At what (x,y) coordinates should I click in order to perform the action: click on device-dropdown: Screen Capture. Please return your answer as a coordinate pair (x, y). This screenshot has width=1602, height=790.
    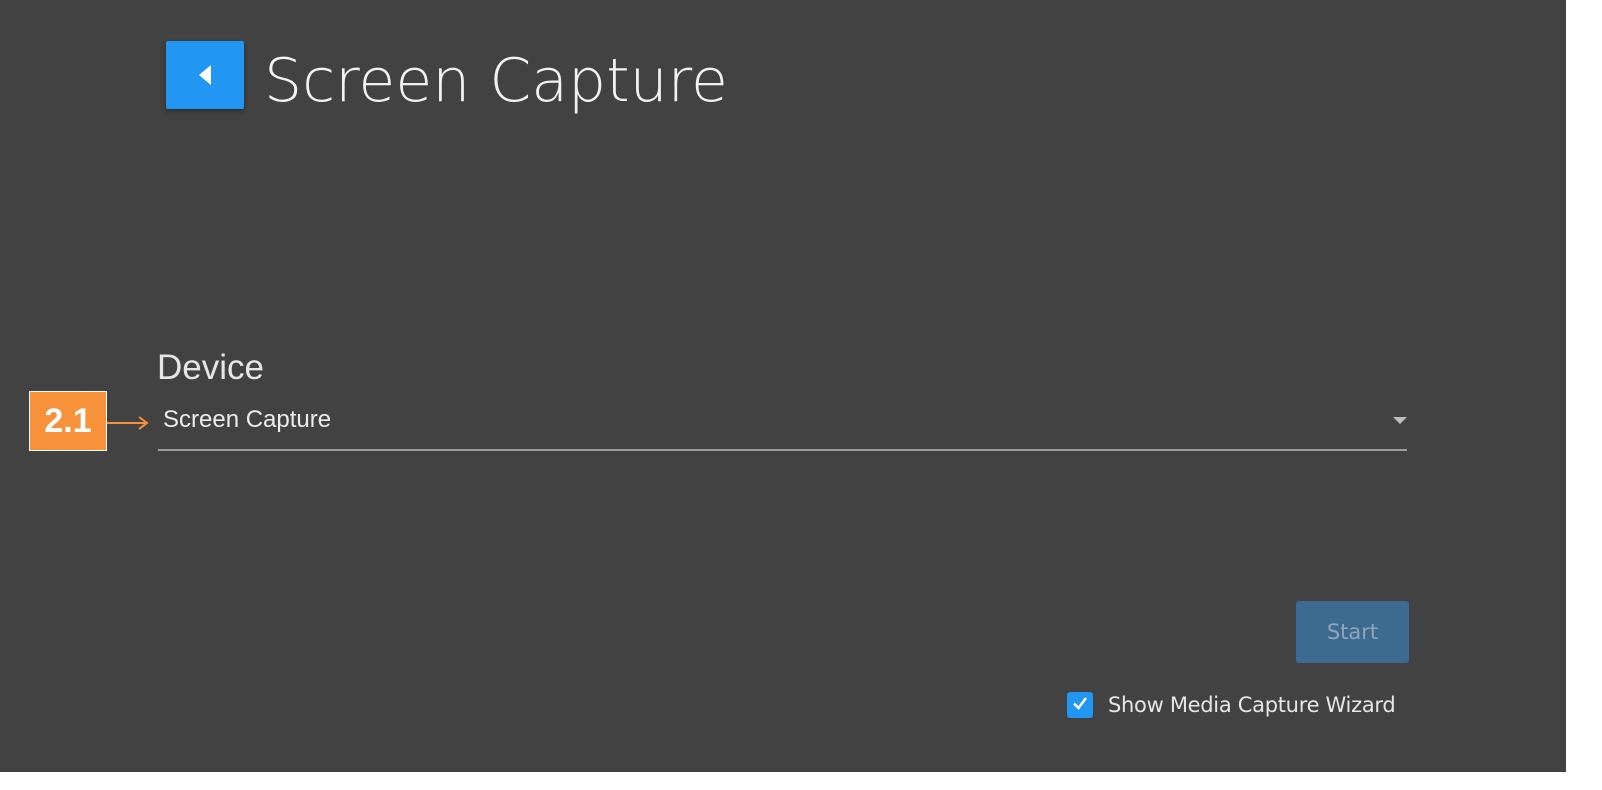
    Looking at the image, I should click on (782, 425).